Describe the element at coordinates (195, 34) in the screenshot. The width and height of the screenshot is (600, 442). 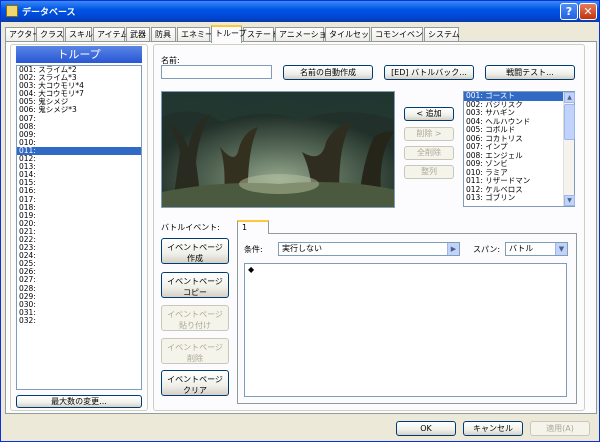
I see `tab-6: エネミー` at that location.